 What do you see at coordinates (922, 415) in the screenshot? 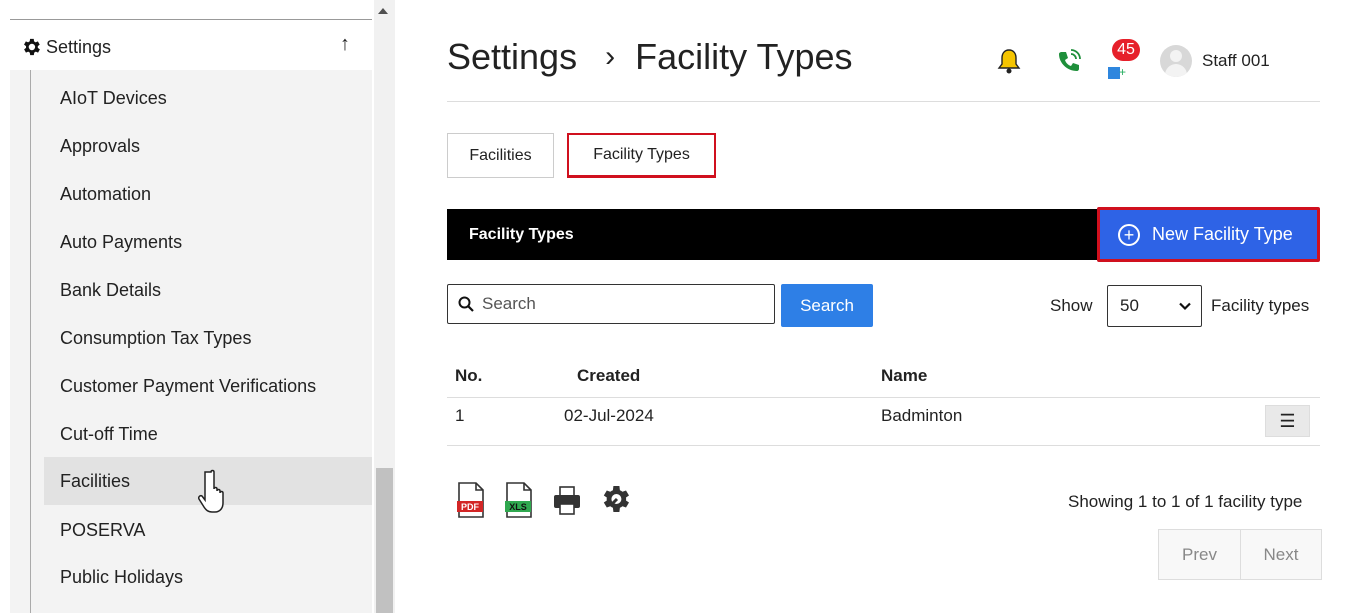
I see `table-cell-name: Badminton` at bounding box center [922, 415].